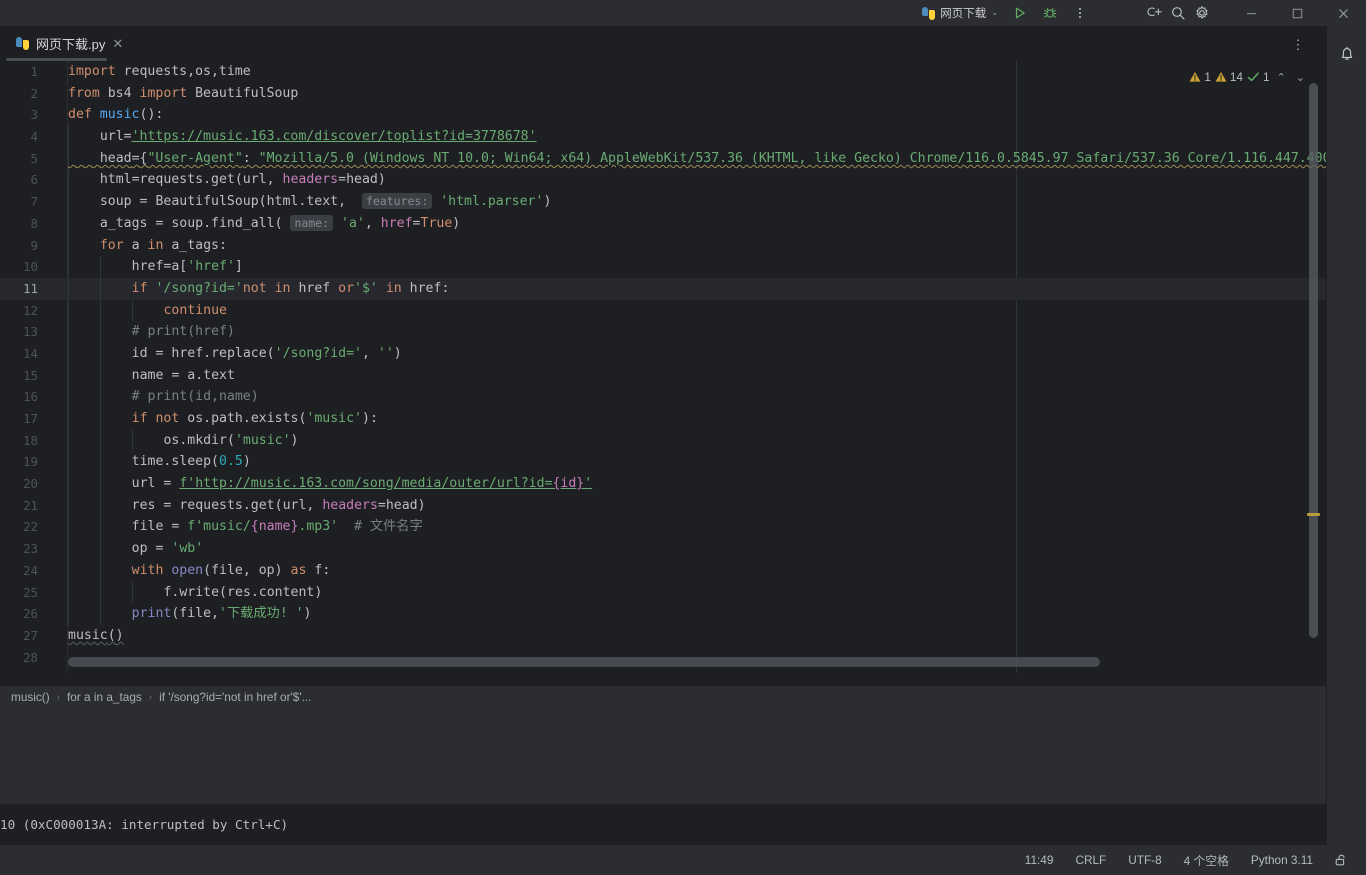 This screenshot has width=1366, height=875. What do you see at coordinates (19, 419) in the screenshot?
I see `line-number: 17` at bounding box center [19, 419].